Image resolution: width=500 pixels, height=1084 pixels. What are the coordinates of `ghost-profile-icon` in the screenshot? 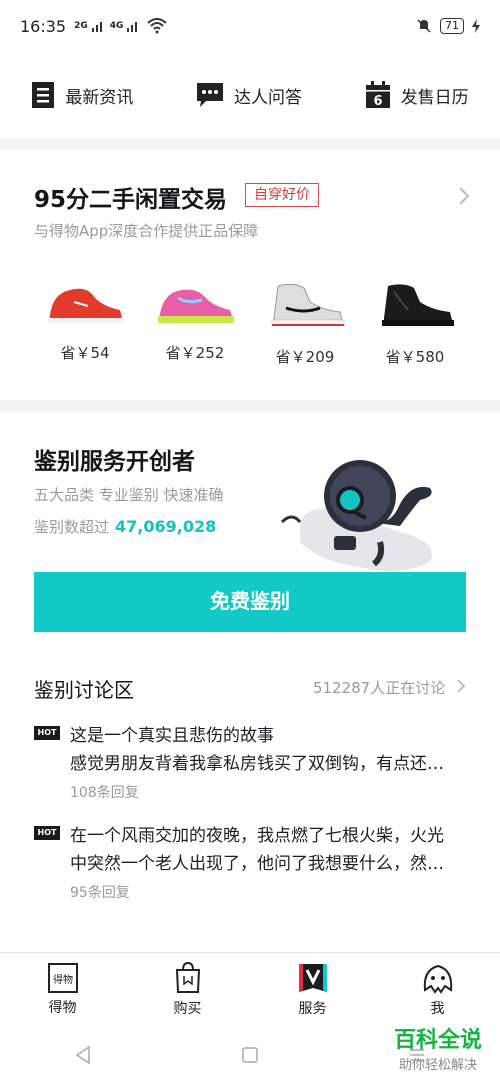 It's located at (437, 979).